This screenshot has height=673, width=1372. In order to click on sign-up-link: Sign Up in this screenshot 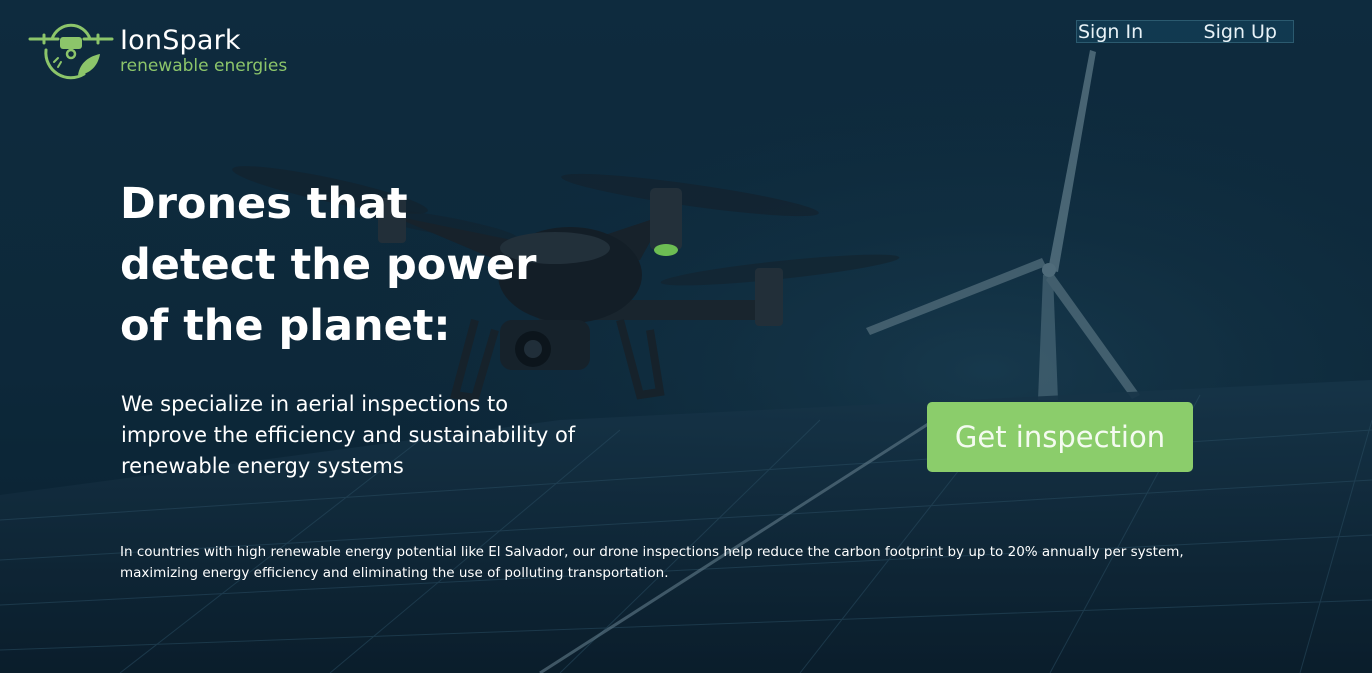, I will do `click(1248, 32)`.